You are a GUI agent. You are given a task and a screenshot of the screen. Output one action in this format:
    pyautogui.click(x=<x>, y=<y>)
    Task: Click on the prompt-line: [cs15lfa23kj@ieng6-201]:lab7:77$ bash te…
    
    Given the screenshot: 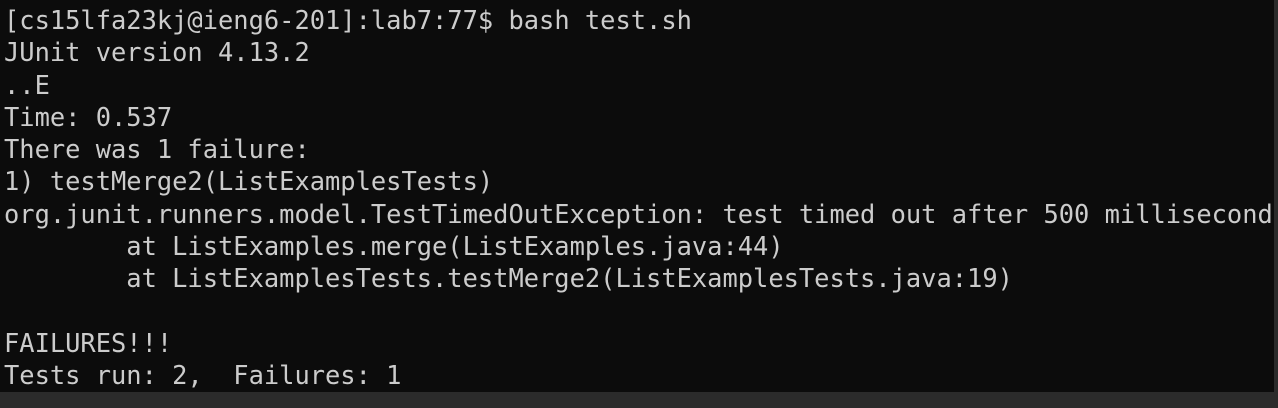 What is the action you would take?
    pyautogui.click(x=641, y=20)
    